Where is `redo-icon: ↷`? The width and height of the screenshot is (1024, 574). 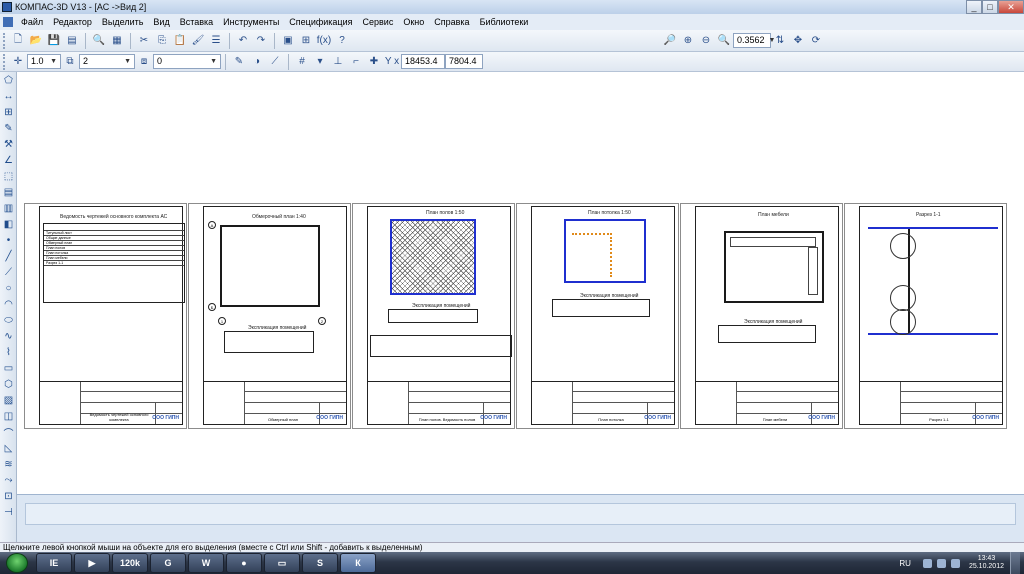 redo-icon: ↷ is located at coordinates (261, 41).